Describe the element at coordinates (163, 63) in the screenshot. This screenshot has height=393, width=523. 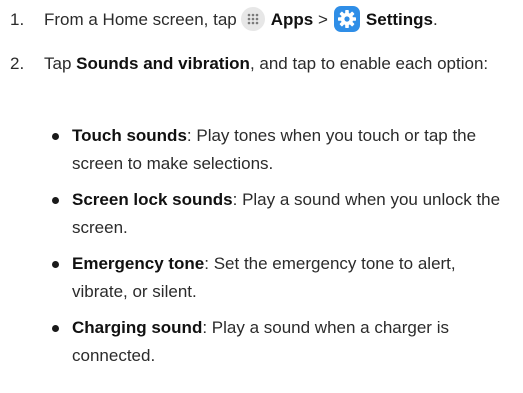
I see `sounds-vibration-label: Sounds and vibration` at that location.